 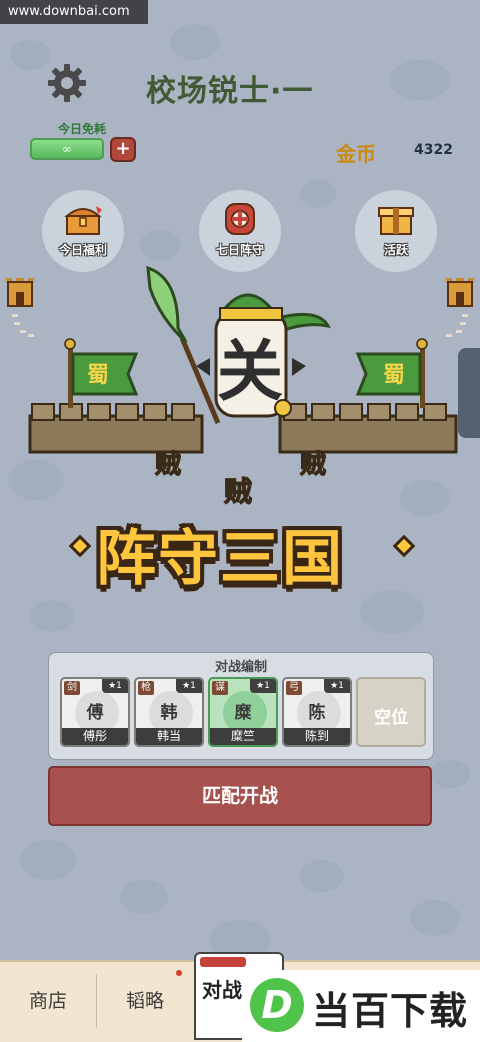 I want to click on hero-portrait-glyph: 糜, so click(x=243, y=713).